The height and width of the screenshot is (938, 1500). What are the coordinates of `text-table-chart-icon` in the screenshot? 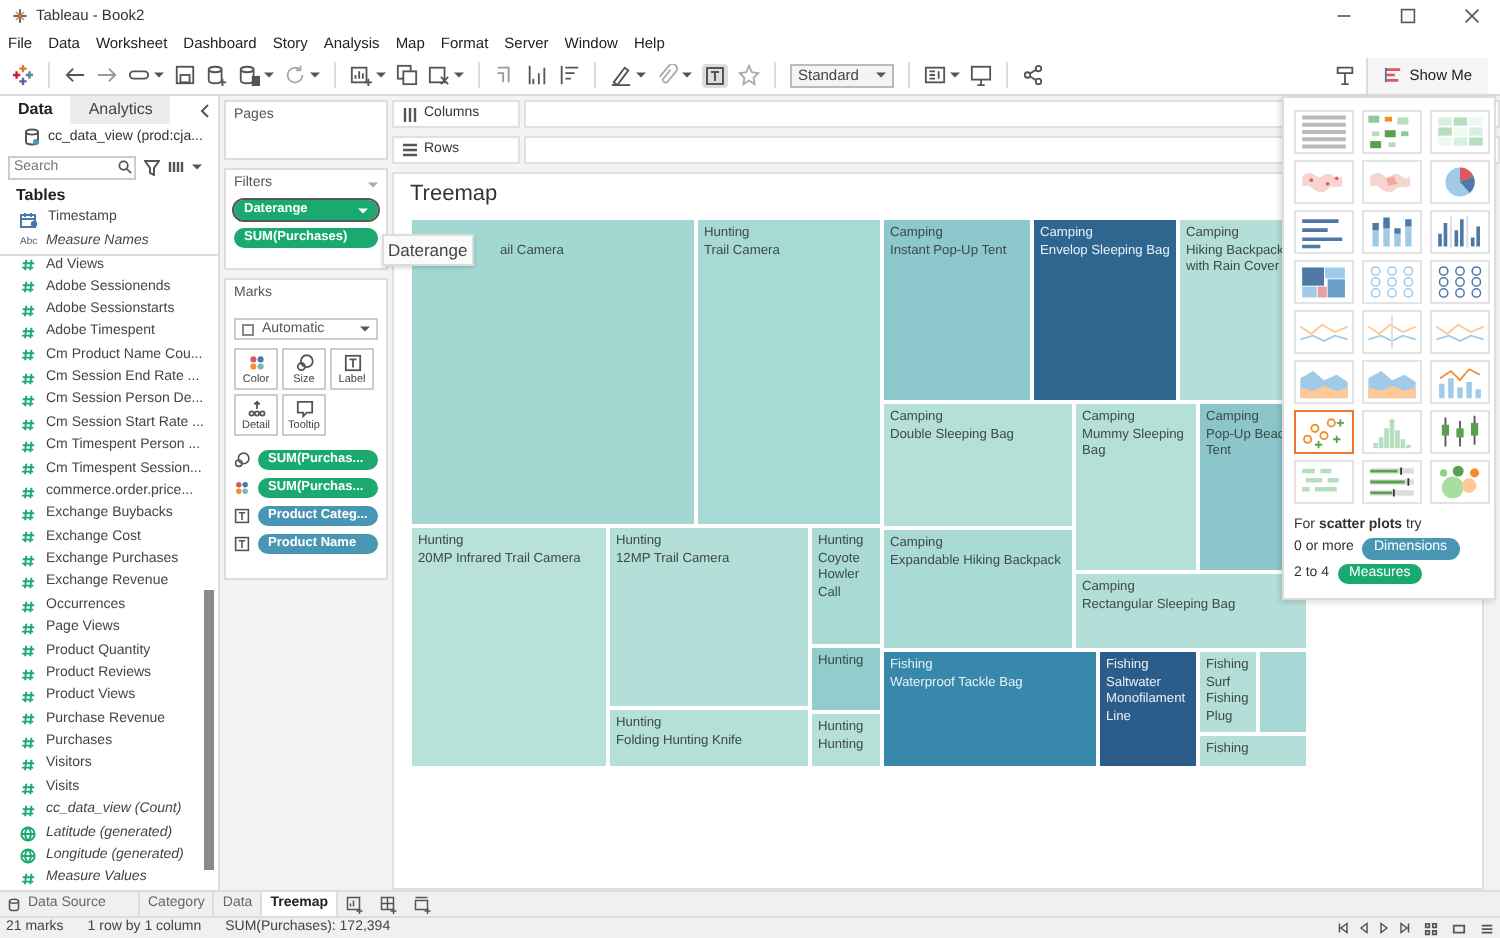 It's located at (1324, 132).